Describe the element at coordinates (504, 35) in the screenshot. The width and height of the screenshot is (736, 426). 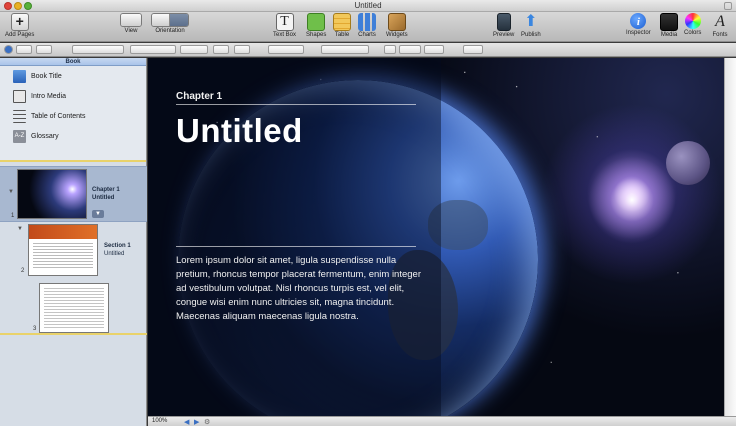
I see `preview-label: Preview` at that location.